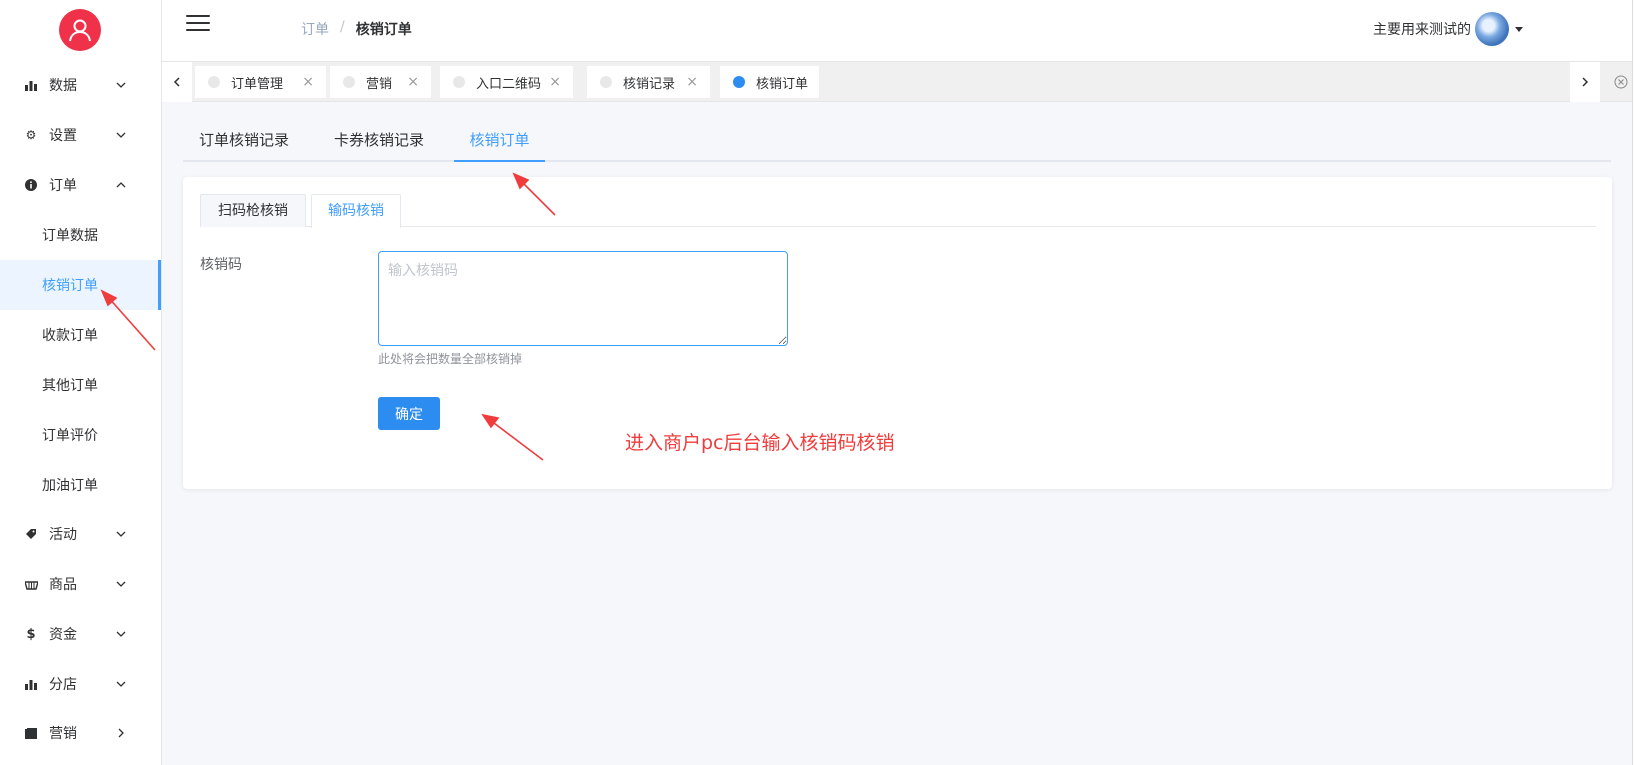  Describe the element at coordinates (80, 534) in the screenshot. I see `menu-item-activities: 活动` at that location.